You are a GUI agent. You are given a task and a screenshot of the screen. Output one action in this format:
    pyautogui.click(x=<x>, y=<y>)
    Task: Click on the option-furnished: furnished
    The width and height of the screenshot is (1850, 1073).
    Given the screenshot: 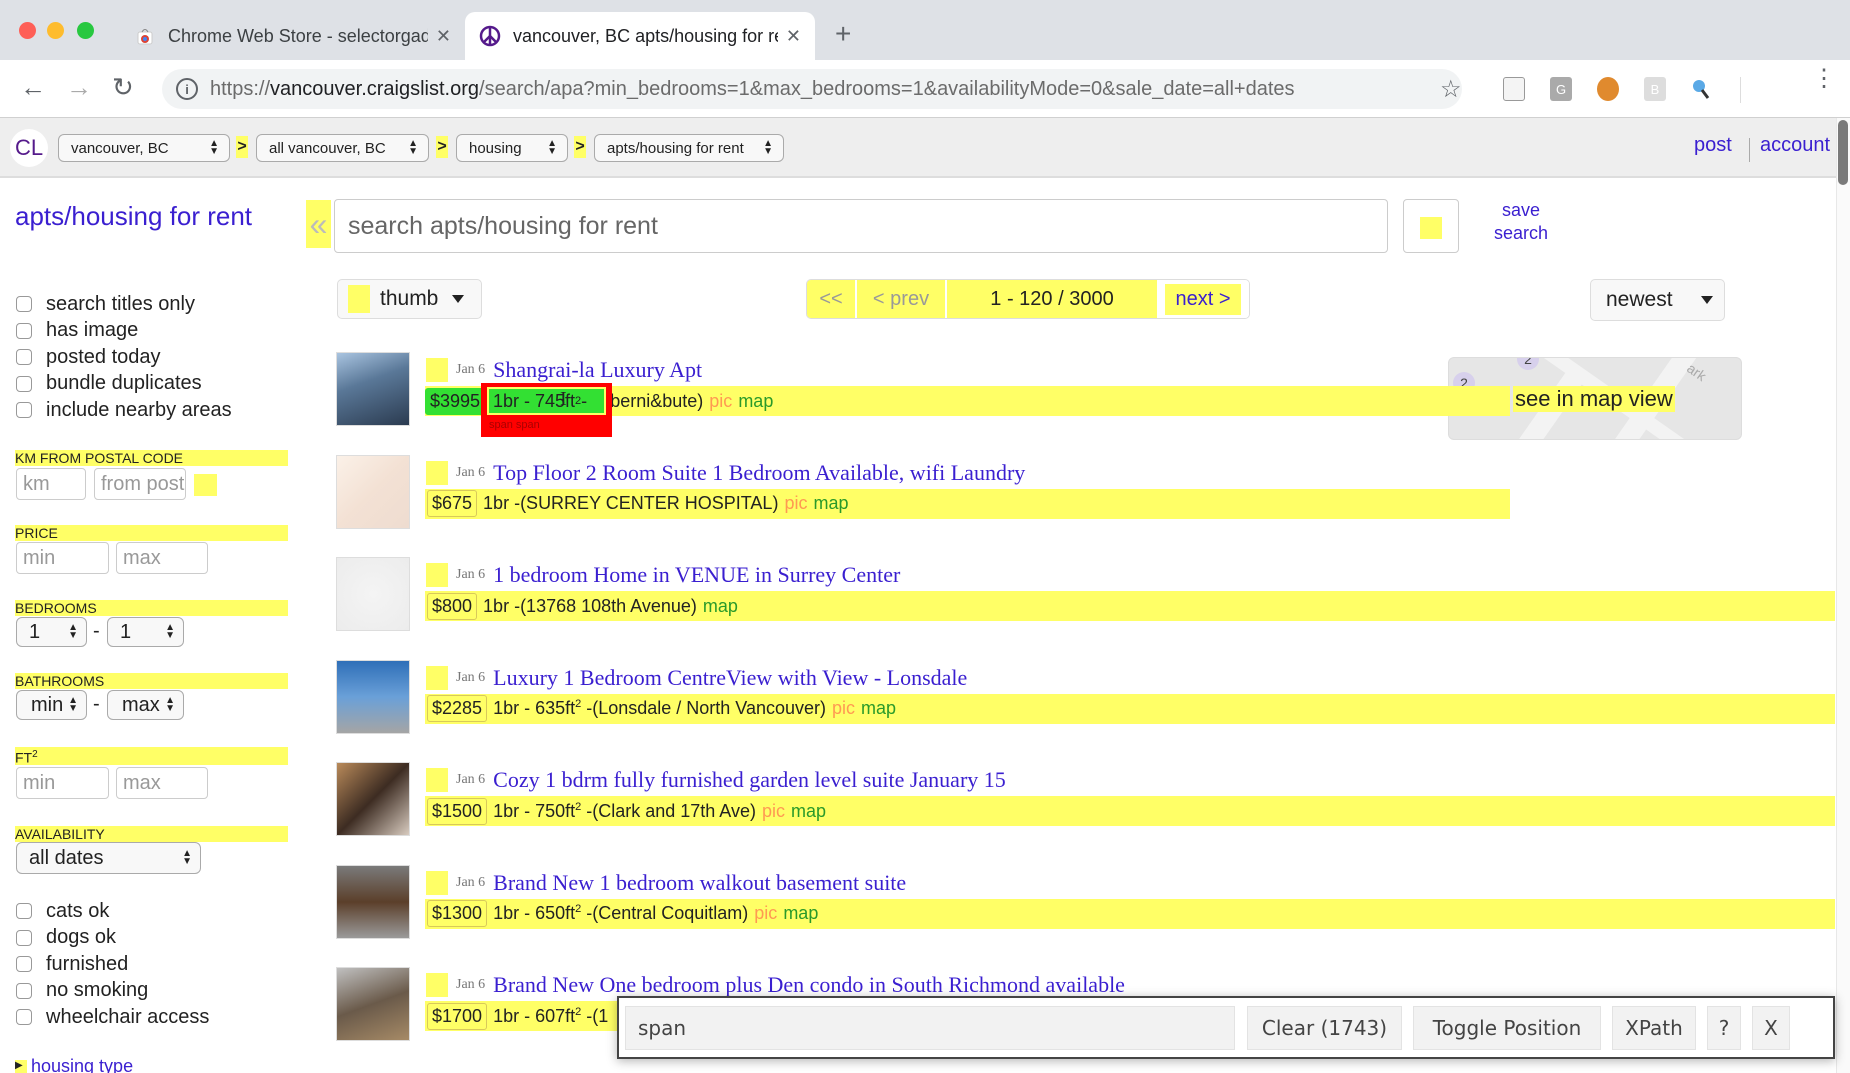 What is the action you would take?
    pyautogui.click(x=112, y=964)
    